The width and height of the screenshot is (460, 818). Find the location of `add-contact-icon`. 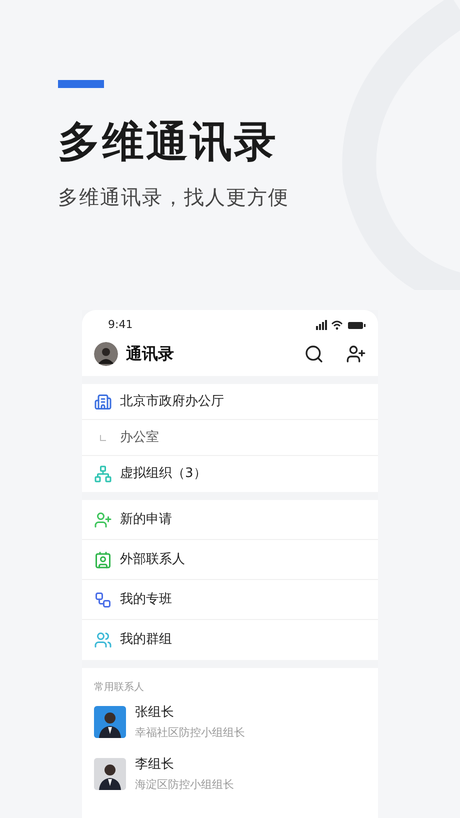

add-contact-icon is located at coordinates (356, 354).